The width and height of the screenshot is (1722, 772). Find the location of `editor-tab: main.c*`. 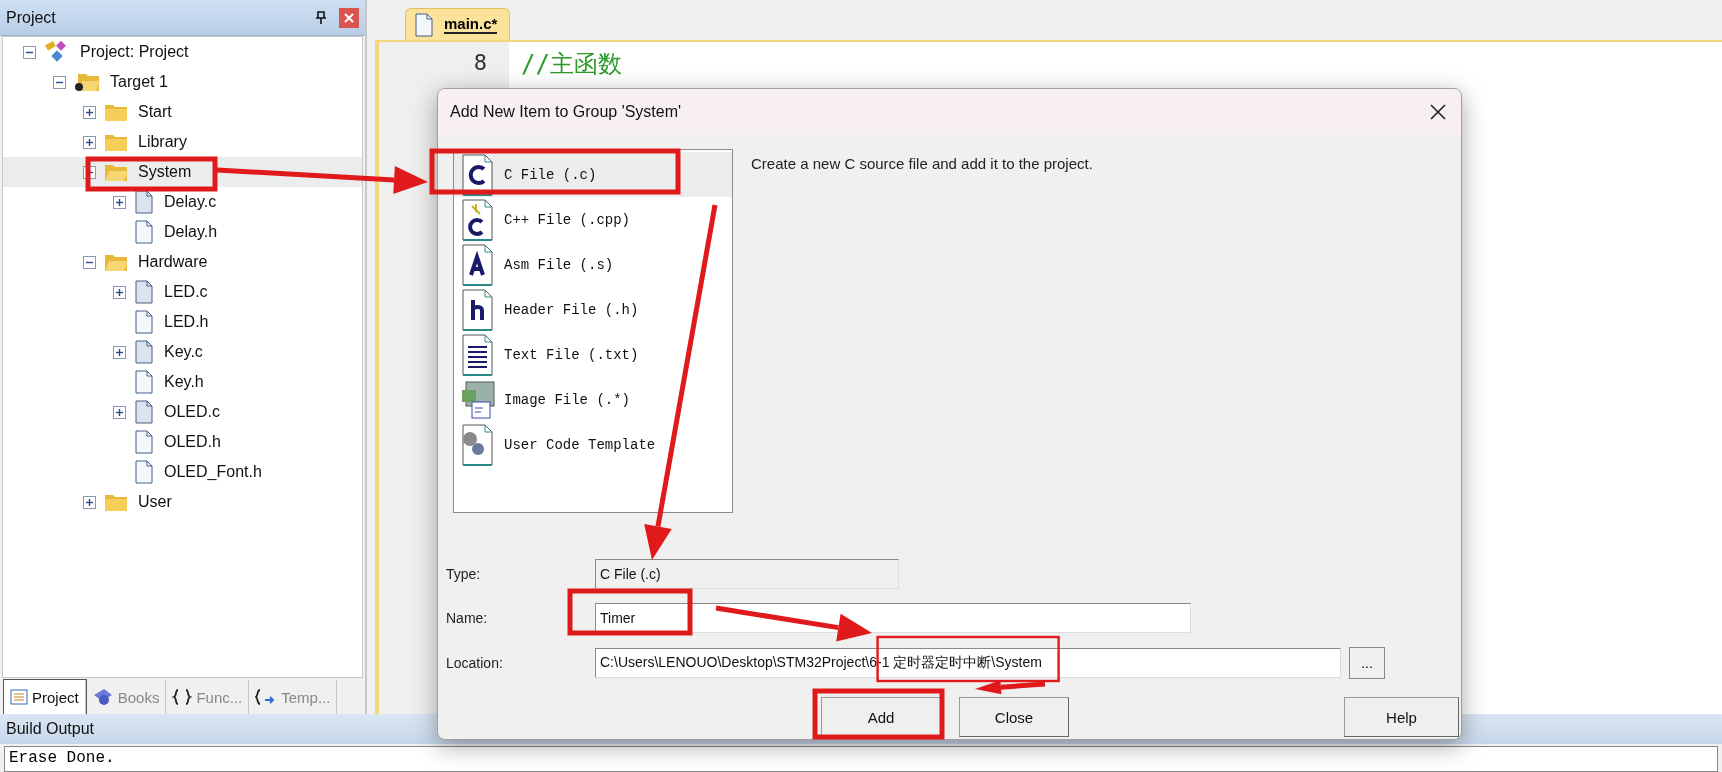

editor-tab: main.c* is located at coordinates (458, 24).